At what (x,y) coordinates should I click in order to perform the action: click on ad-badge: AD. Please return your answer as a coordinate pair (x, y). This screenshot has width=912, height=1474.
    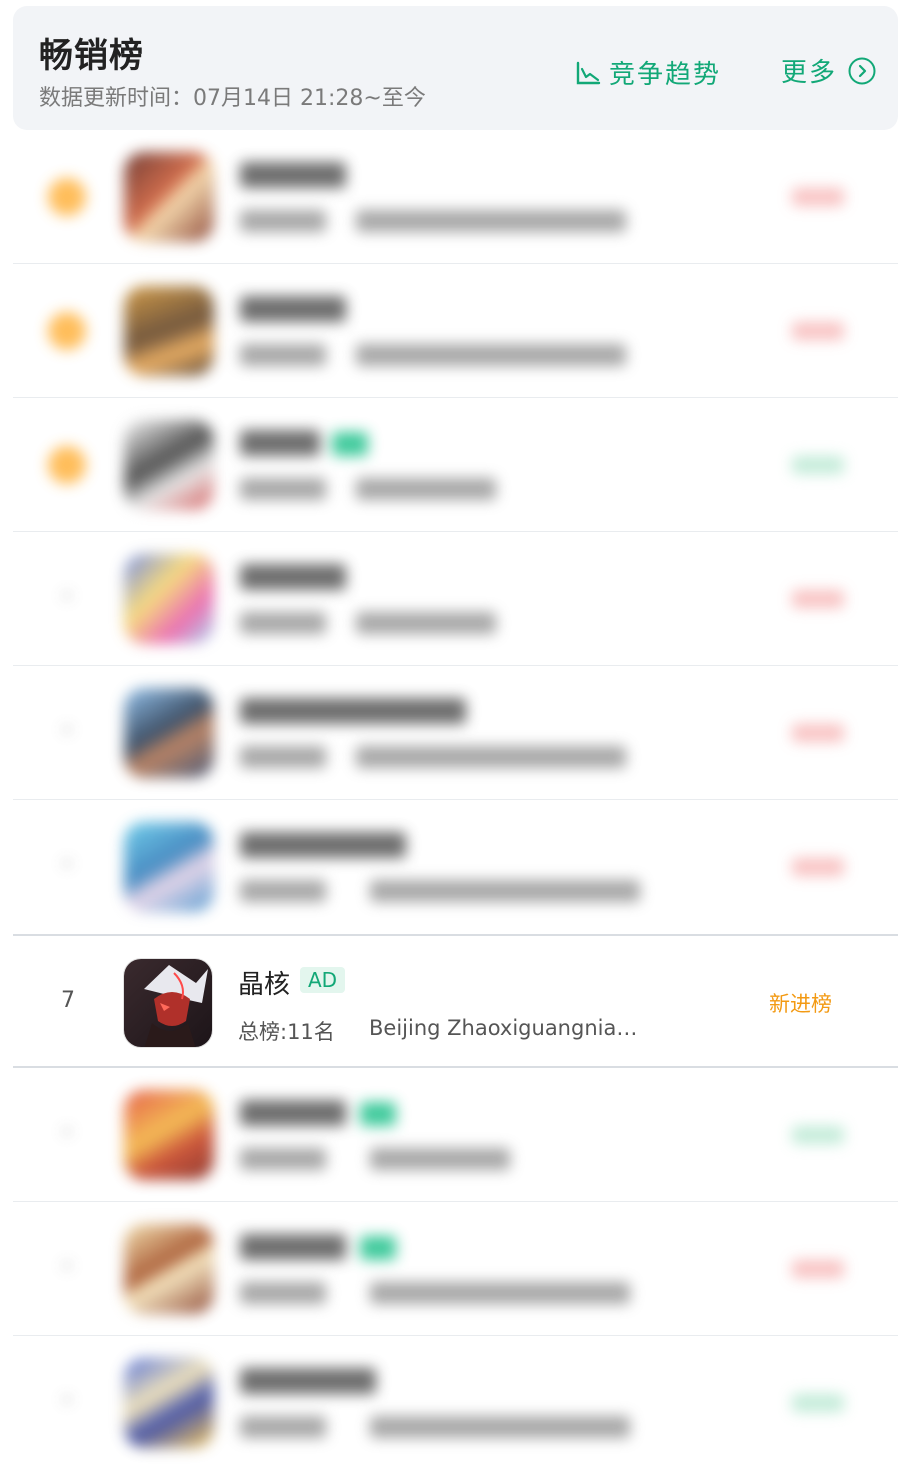
    Looking at the image, I should click on (323, 980).